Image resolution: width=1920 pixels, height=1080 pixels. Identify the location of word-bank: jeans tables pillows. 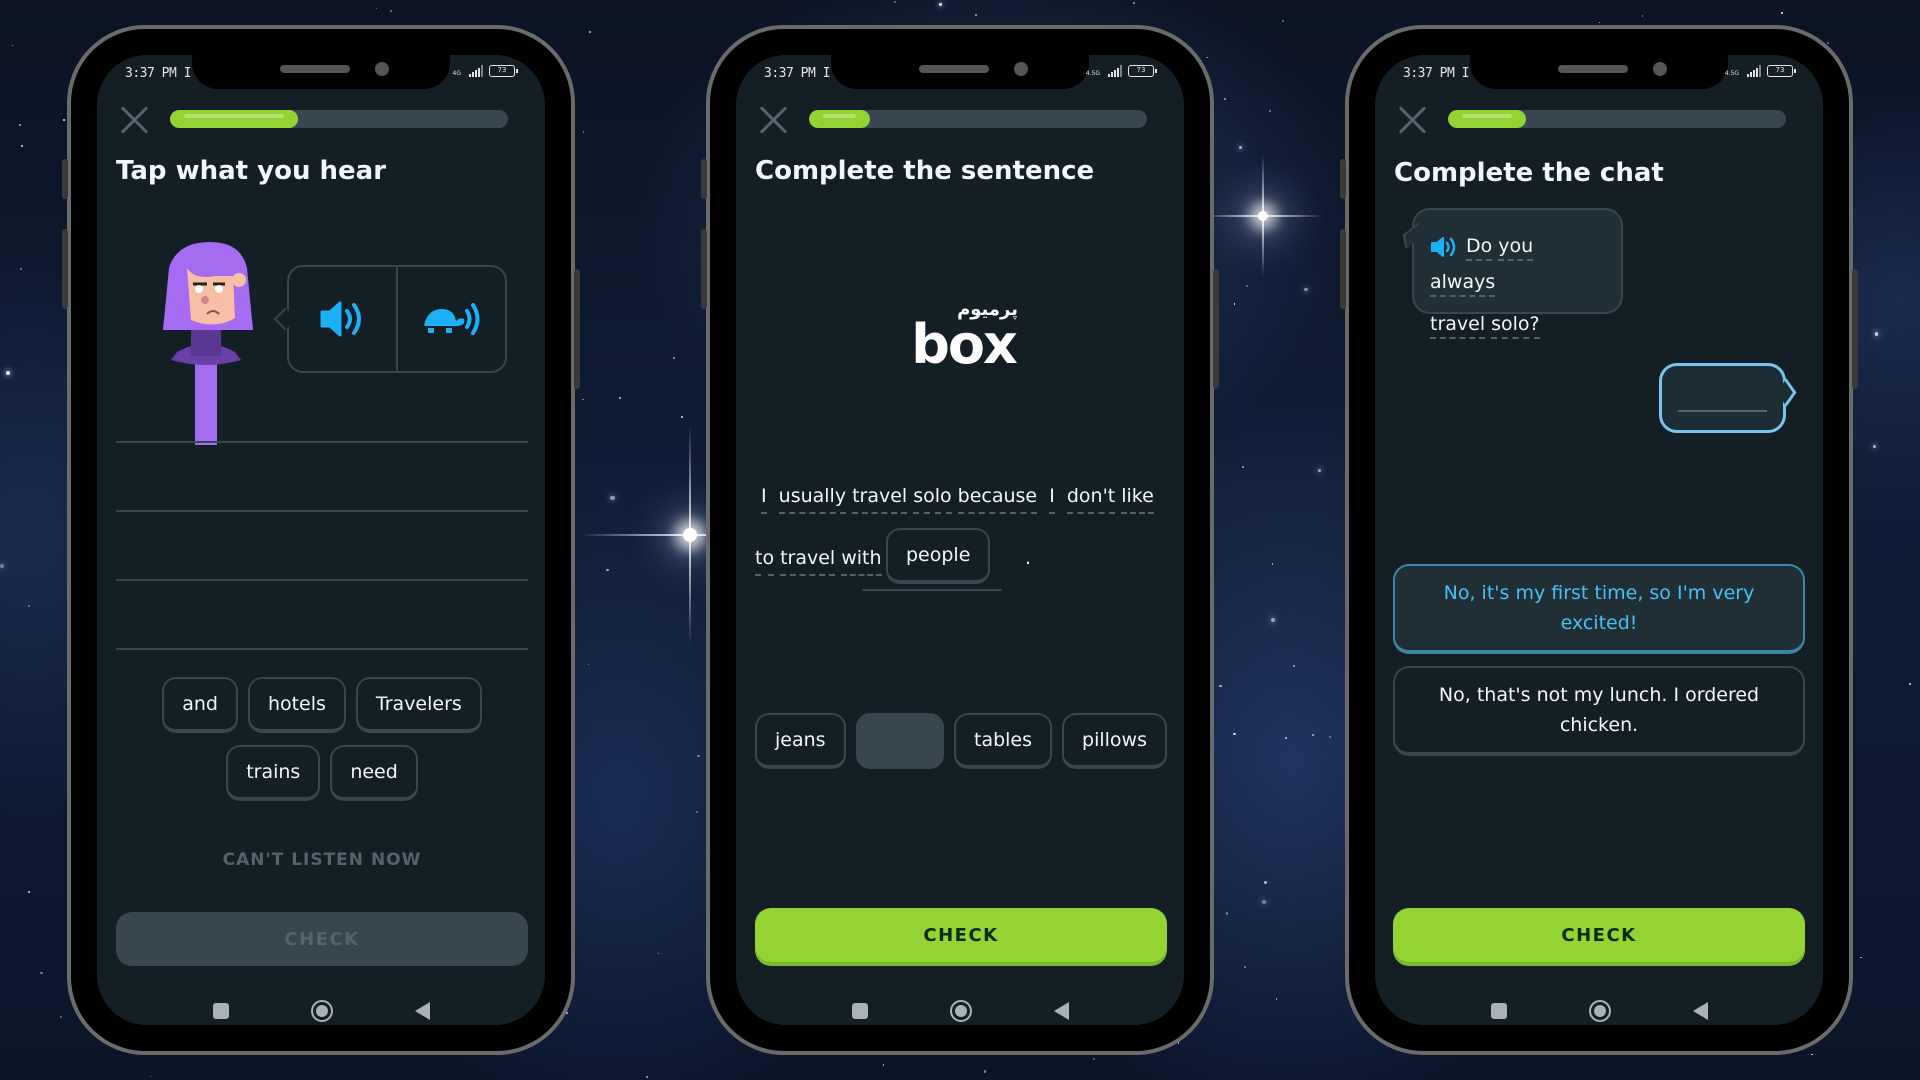
(961, 741).